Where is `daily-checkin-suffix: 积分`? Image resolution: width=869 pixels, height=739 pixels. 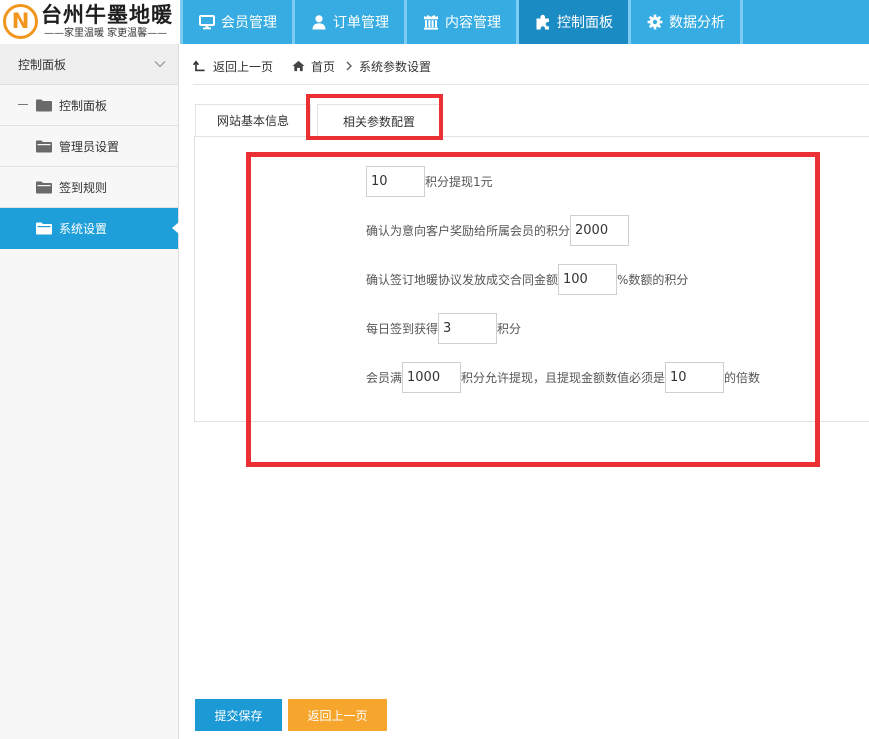
daily-checkin-suffix: 积分 is located at coordinates (509, 329).